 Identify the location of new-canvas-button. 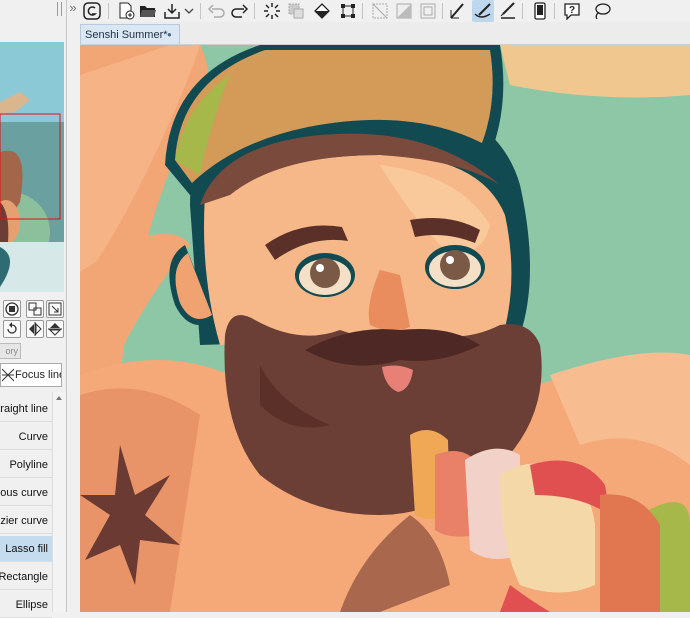
(126, 11).